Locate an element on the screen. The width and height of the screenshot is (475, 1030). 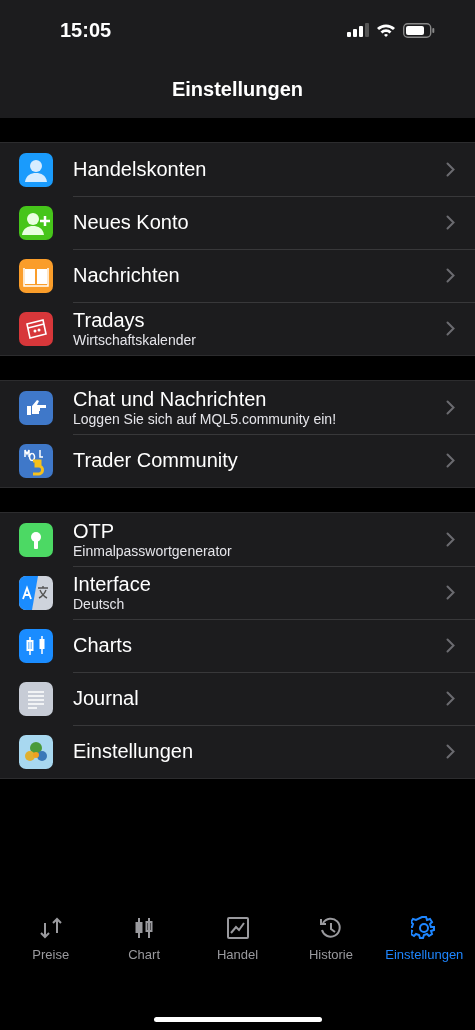
book-icon is located at coordinates (36, 275).